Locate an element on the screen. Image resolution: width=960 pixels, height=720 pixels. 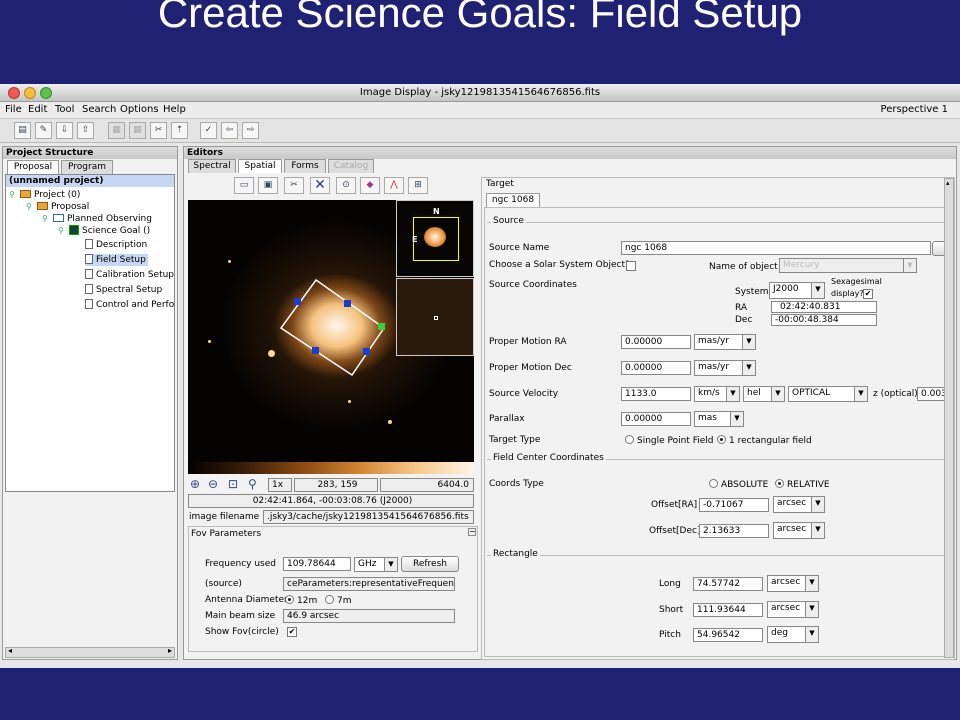
vertical-scrollbar: ▴ is located at coordinates (949, 418).